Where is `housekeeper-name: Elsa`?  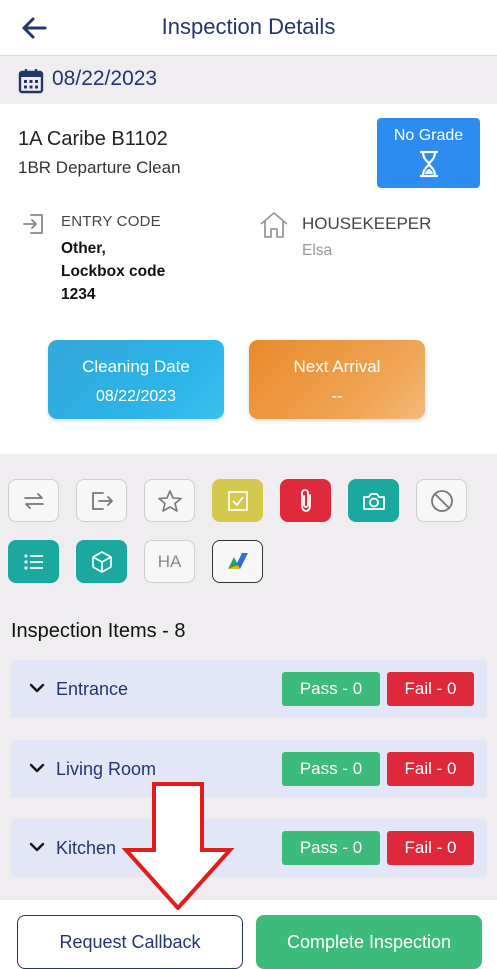
housekeeper-name: Elsa is located at coordinates (317, 250).